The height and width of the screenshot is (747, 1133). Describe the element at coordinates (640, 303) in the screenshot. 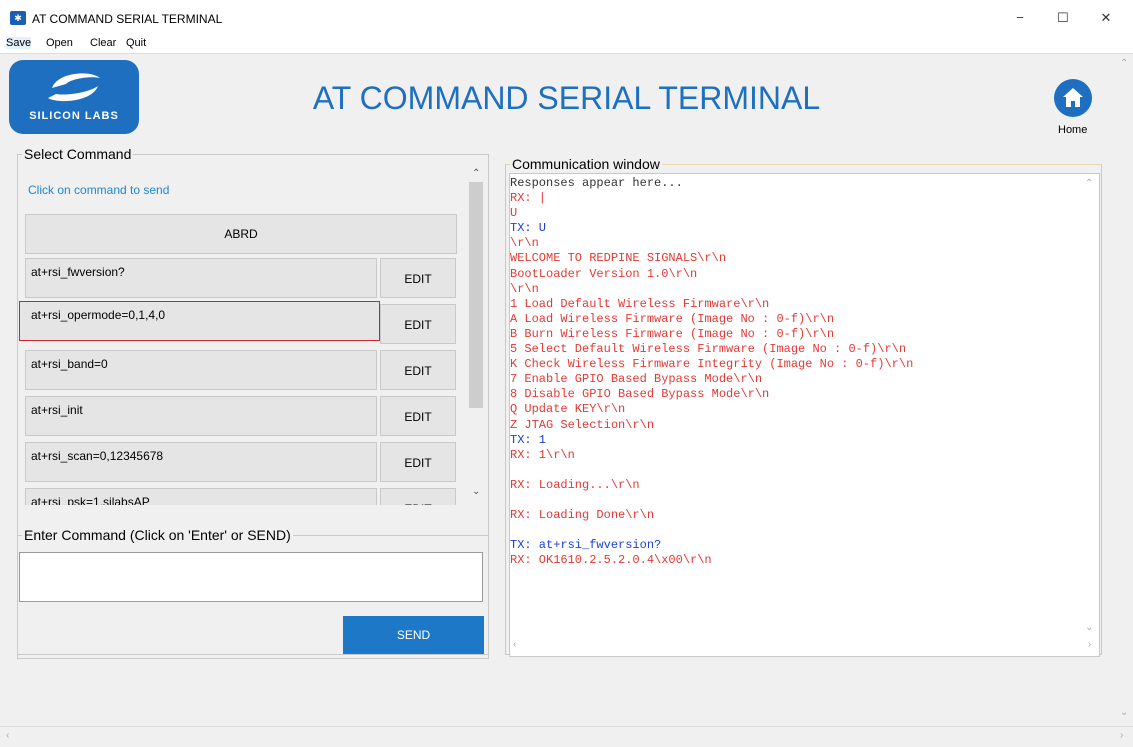

I see `log-line: 1 Load Default Wireless Firmware\r\n` at that location.